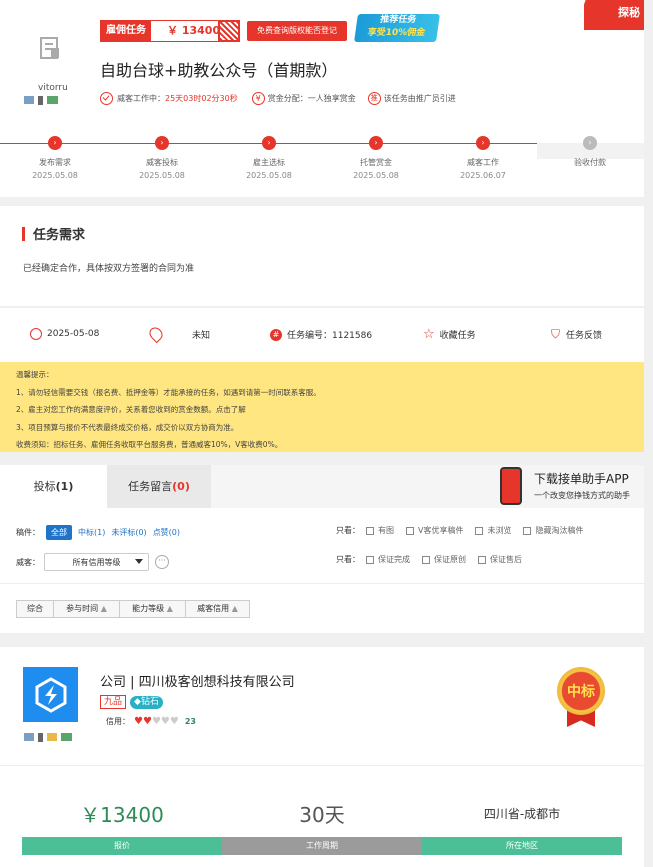 This screenshot has height=867, width=653. I want to click on checkbox-guarantee-original, so click(426, 559).